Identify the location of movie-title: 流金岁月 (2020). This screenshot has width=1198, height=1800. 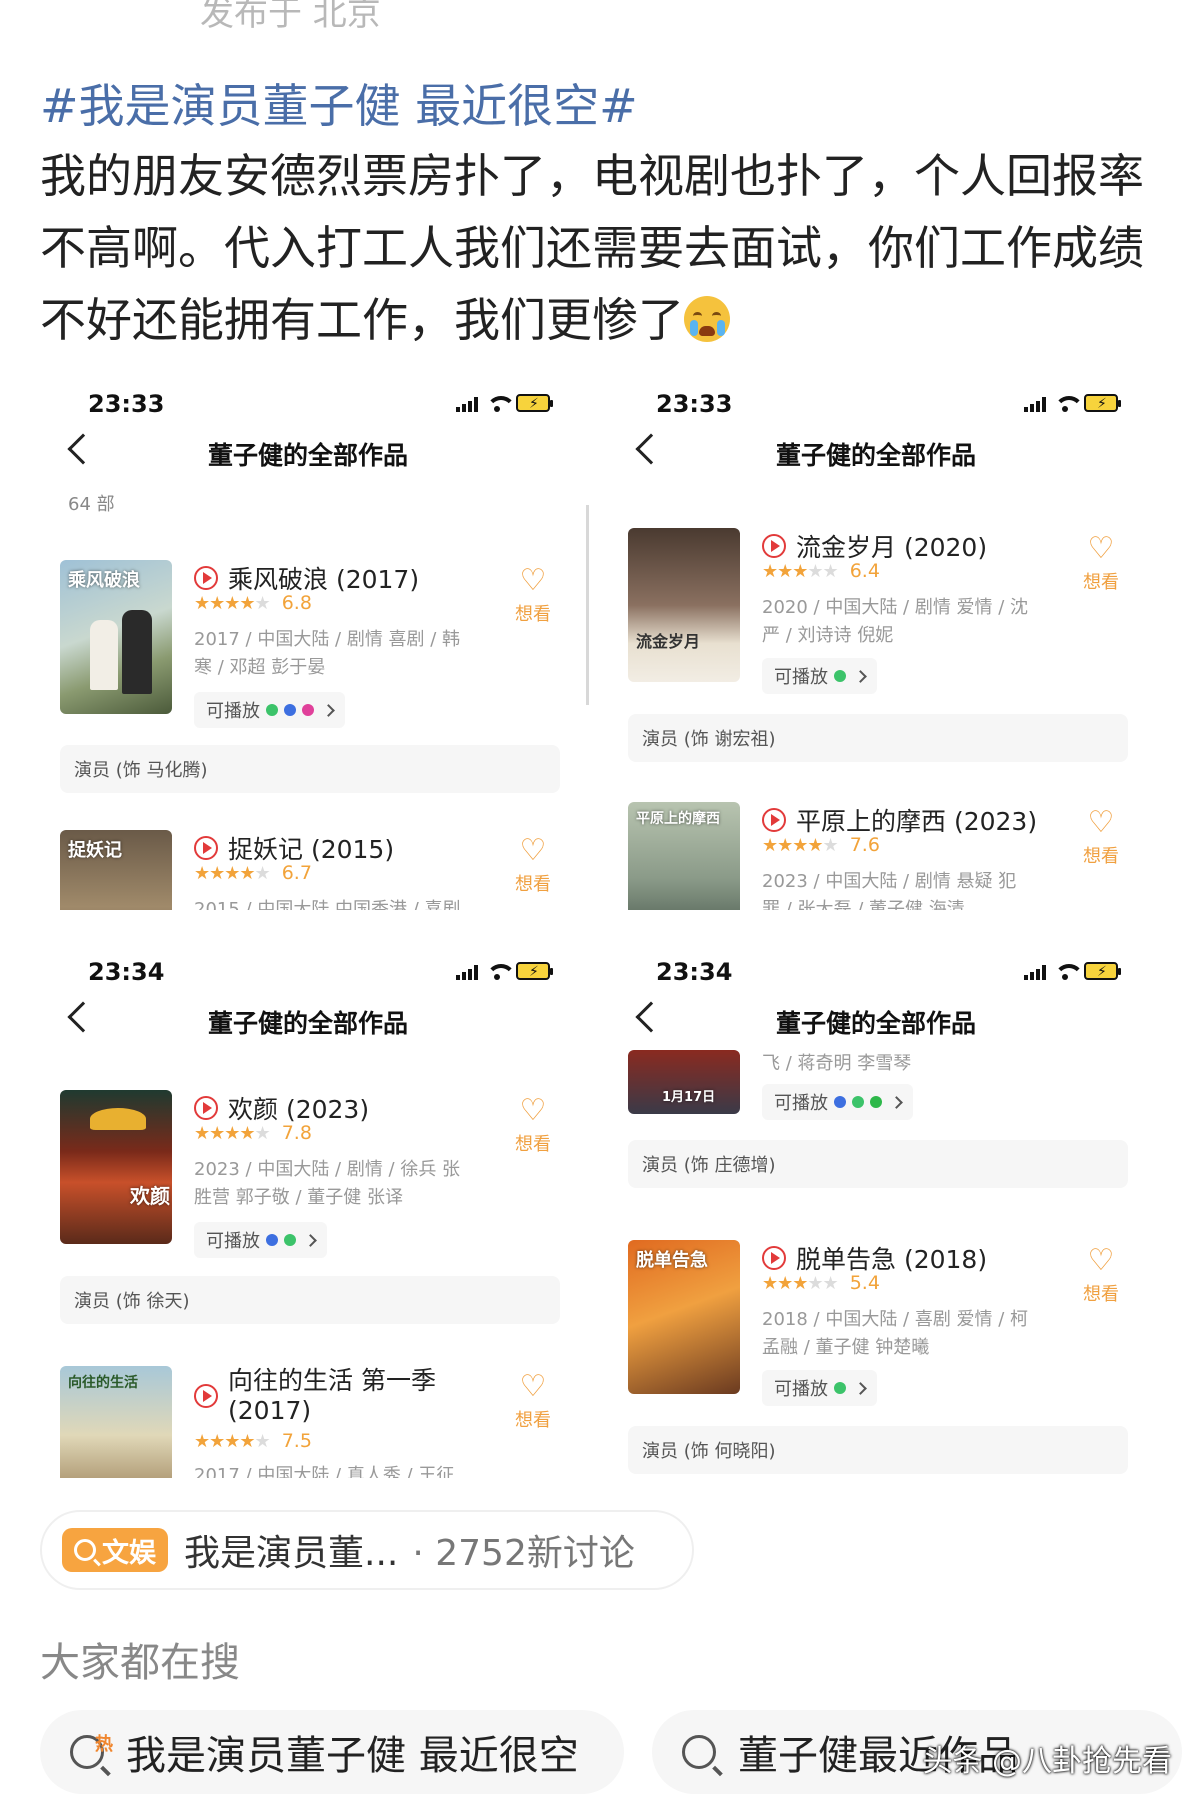
(891, 546).